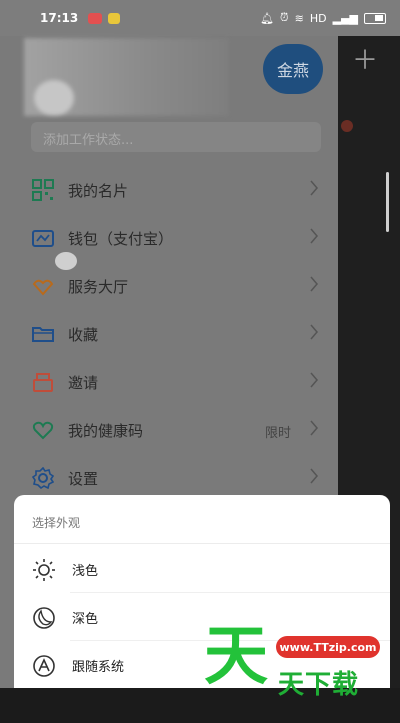 This screenshot has height=723, width=400. I want to click on app-notification-icon, so click(114, 18).